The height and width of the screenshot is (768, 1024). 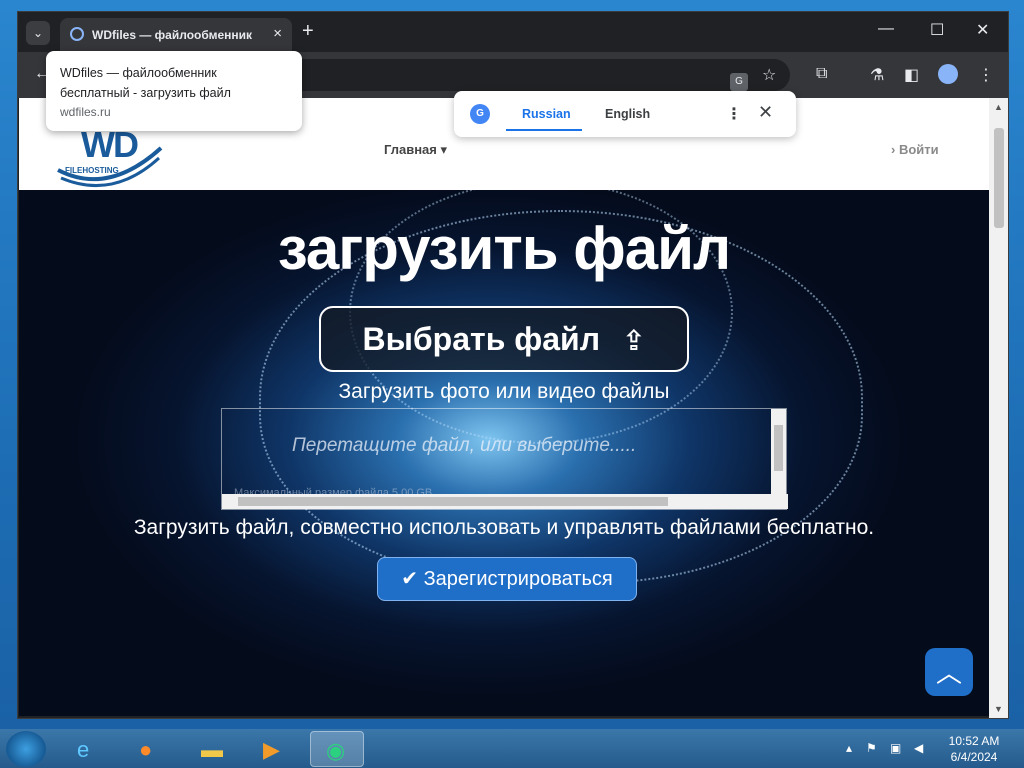 What do you see at coordinates (974, 757) in the screenshot?
I see `clock-date: 6/4/2024` at bounding box center [974, 757].